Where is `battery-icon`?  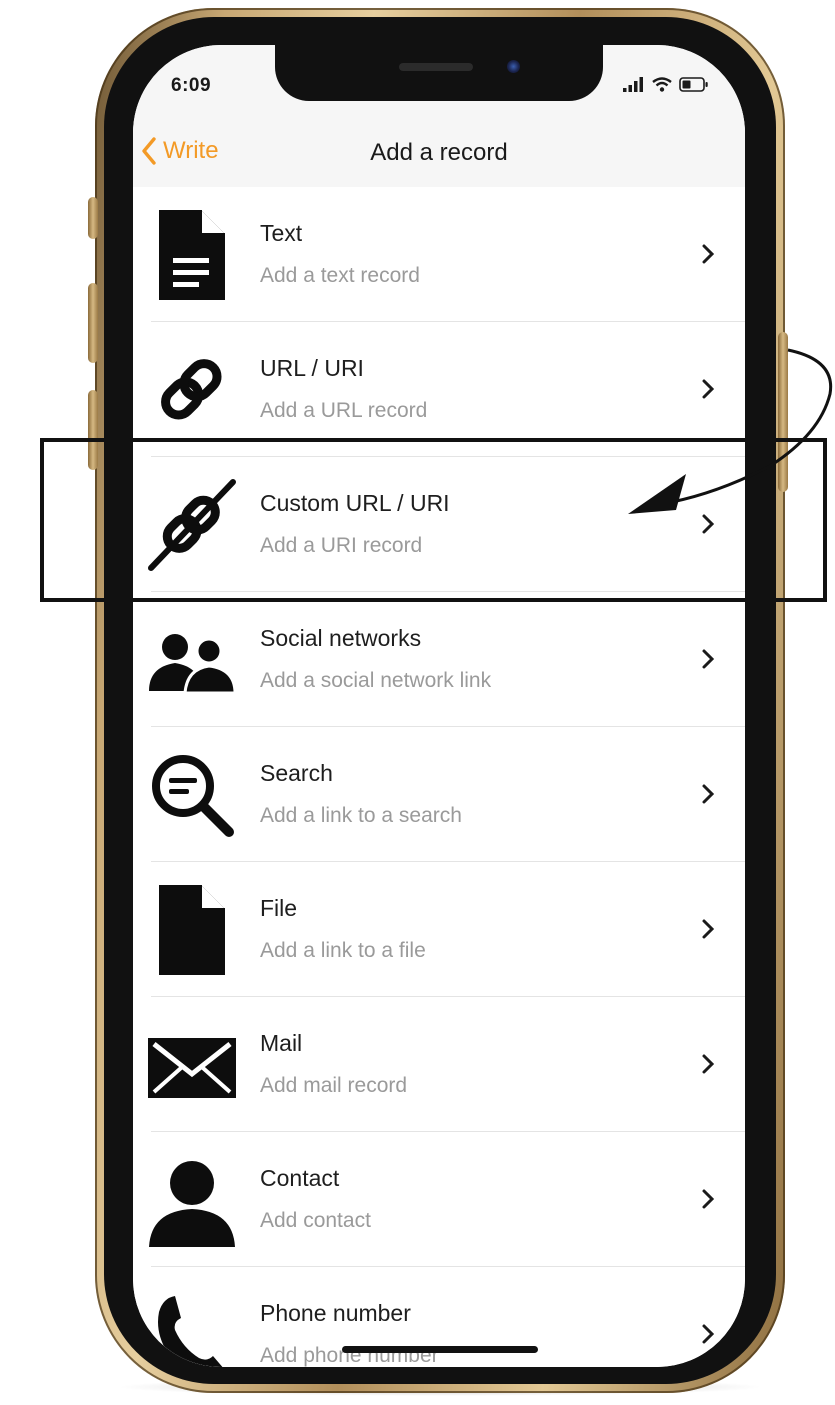
battery-icon is located at coordinates (693, 84).